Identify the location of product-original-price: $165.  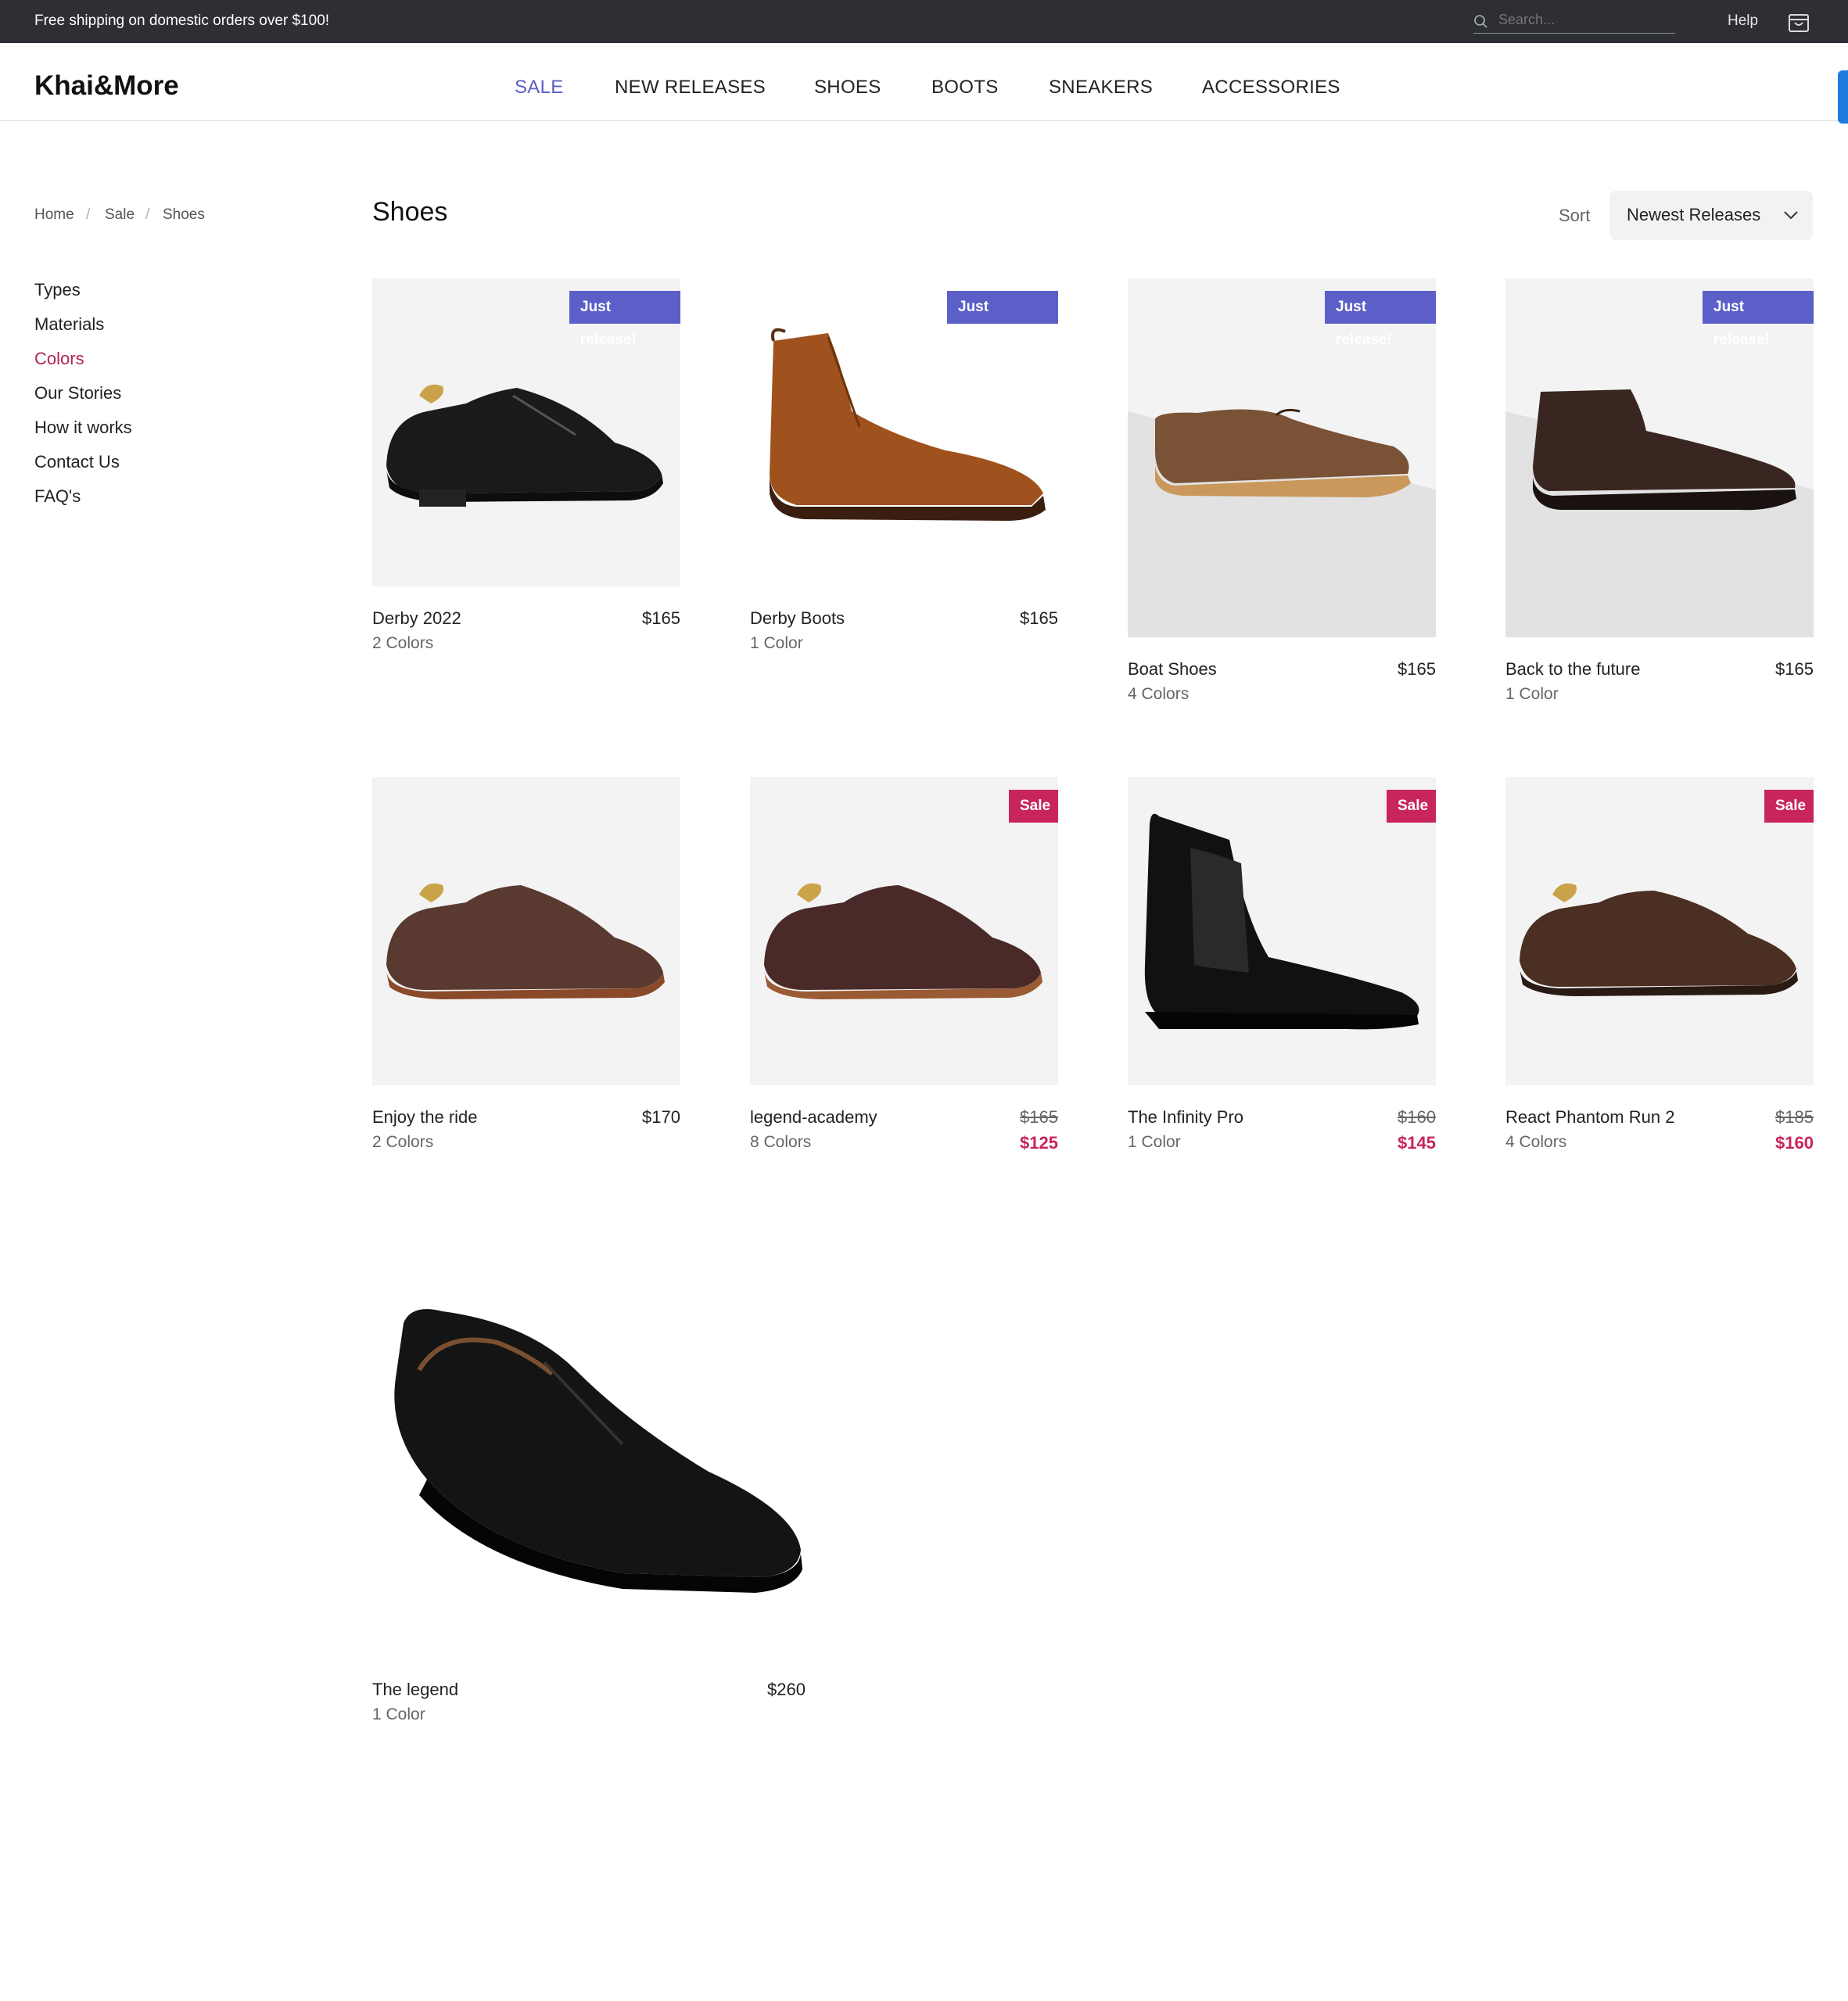
(1039, 1117).